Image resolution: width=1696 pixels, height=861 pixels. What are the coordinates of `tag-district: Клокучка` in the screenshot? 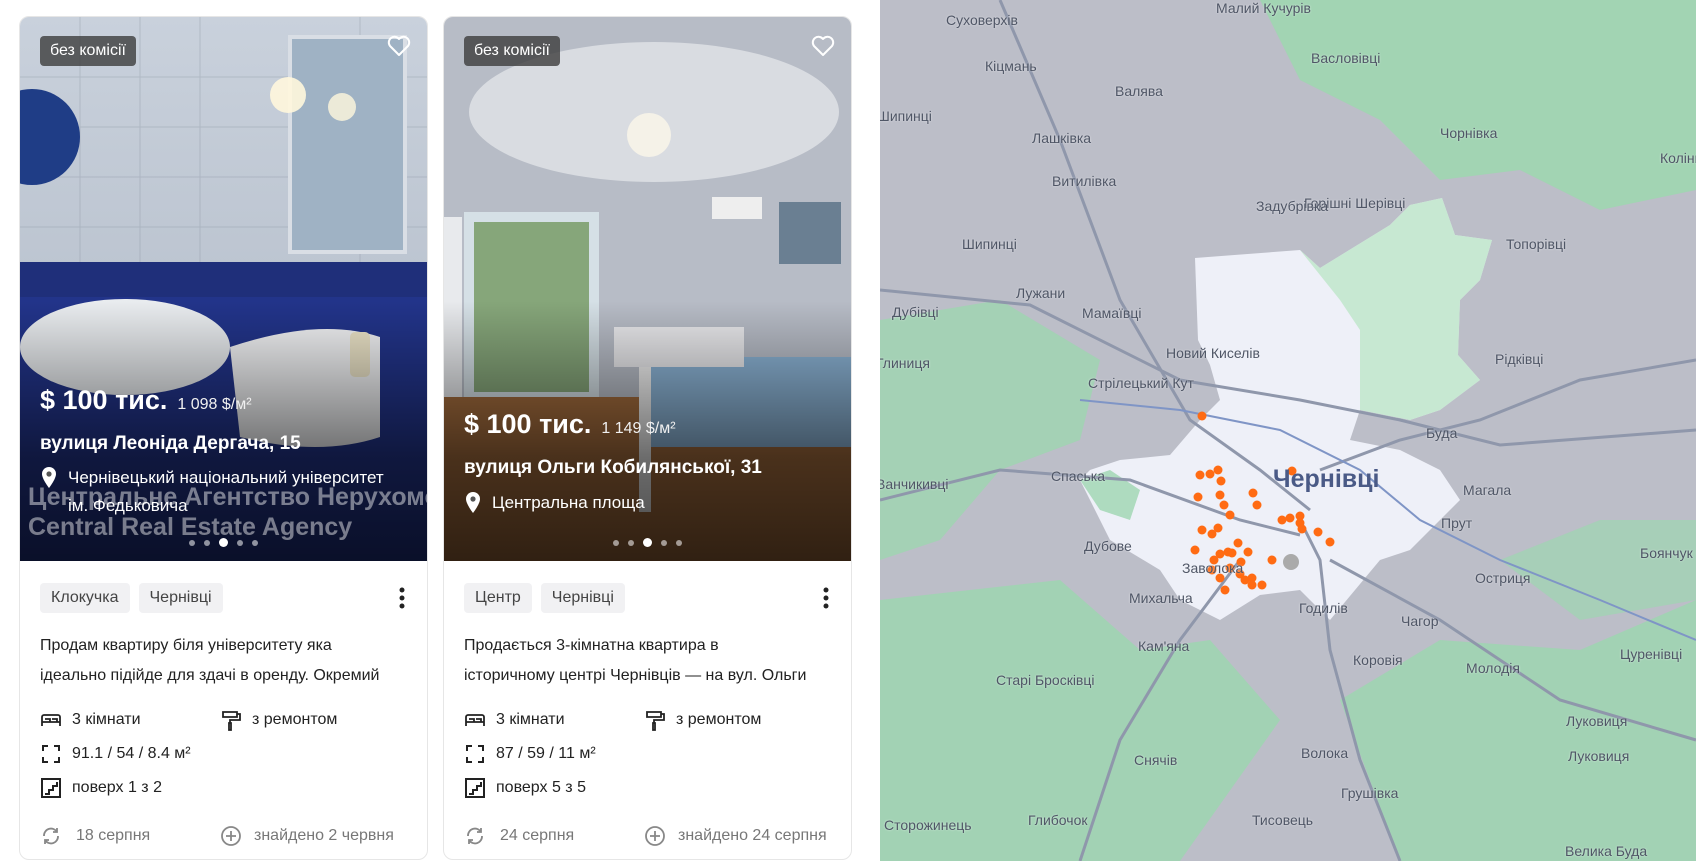 It's located at (85, 598).